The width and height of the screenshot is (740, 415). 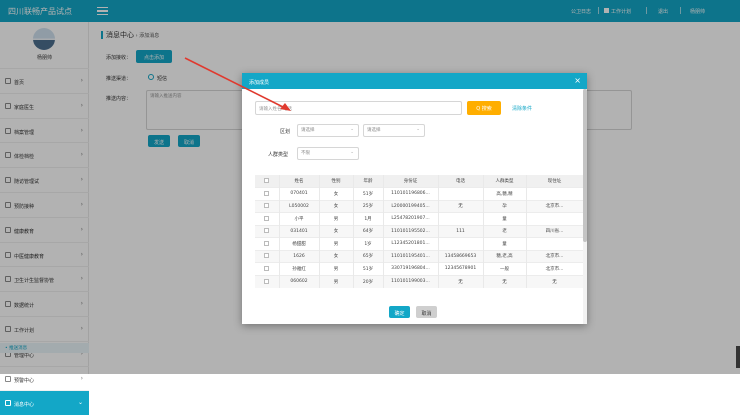 I want to click on cell-name: 小平, so click(x=299, y=218).